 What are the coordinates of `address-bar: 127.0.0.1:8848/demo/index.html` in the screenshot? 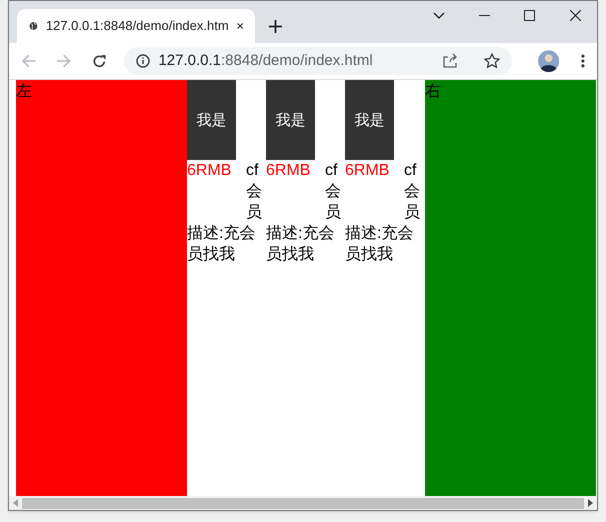 It's located at (318, 61).